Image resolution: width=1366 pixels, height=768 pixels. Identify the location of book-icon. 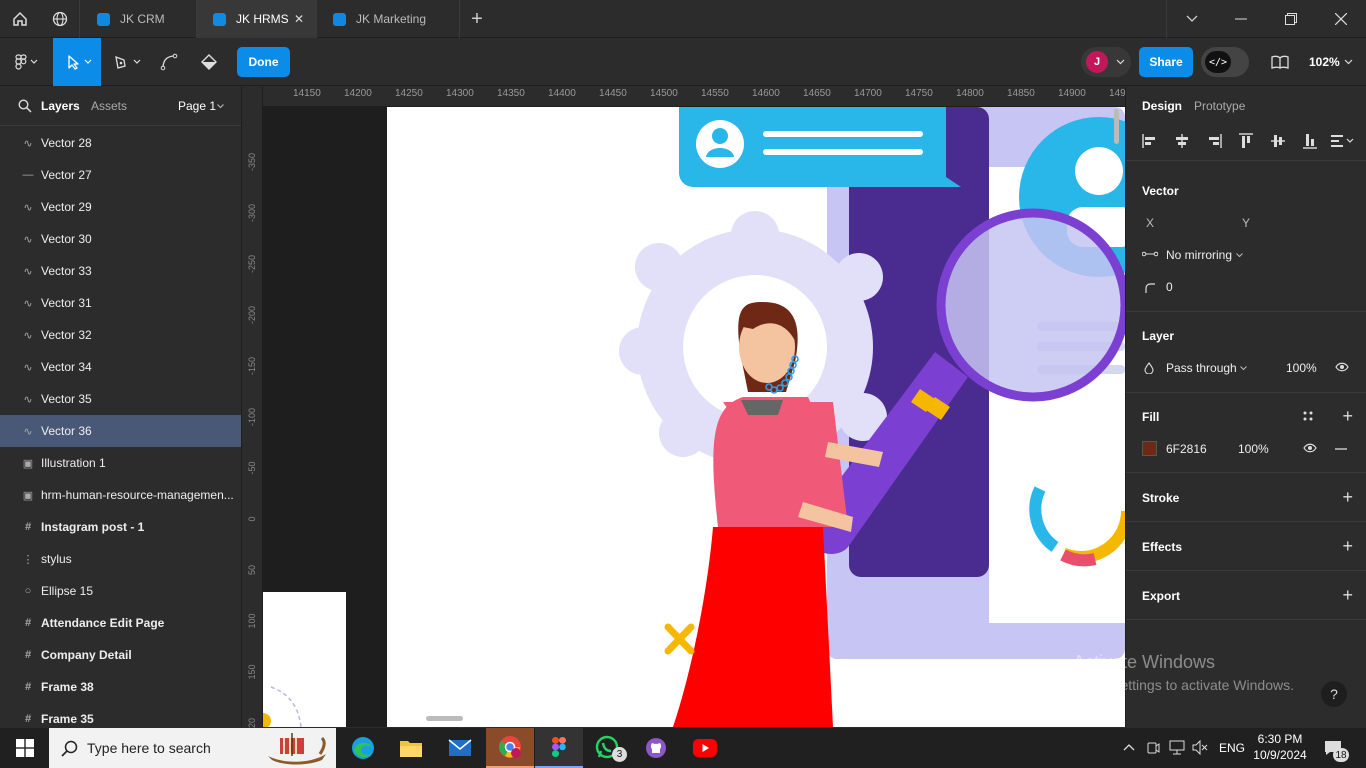
(1280, 62).